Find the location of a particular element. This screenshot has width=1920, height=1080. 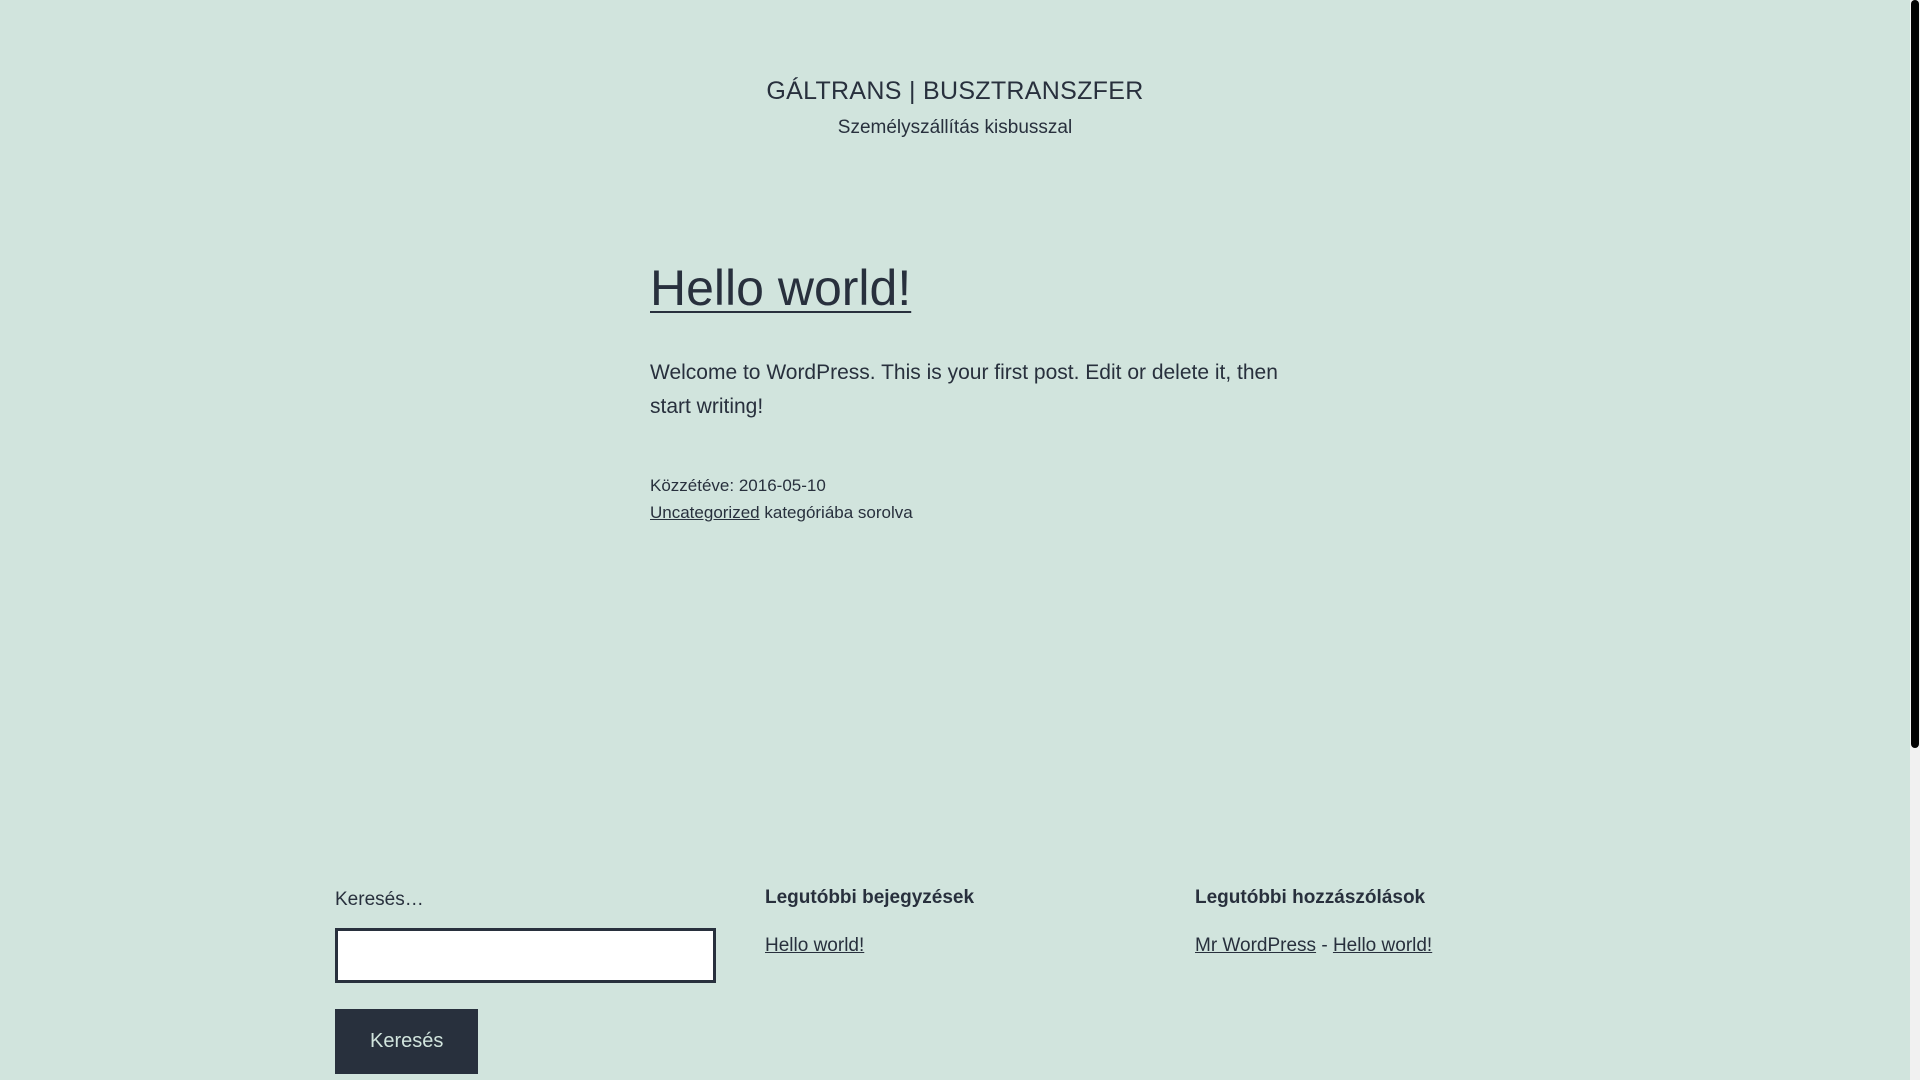

post-title: Hello world! is located at coordinates (965, 288).